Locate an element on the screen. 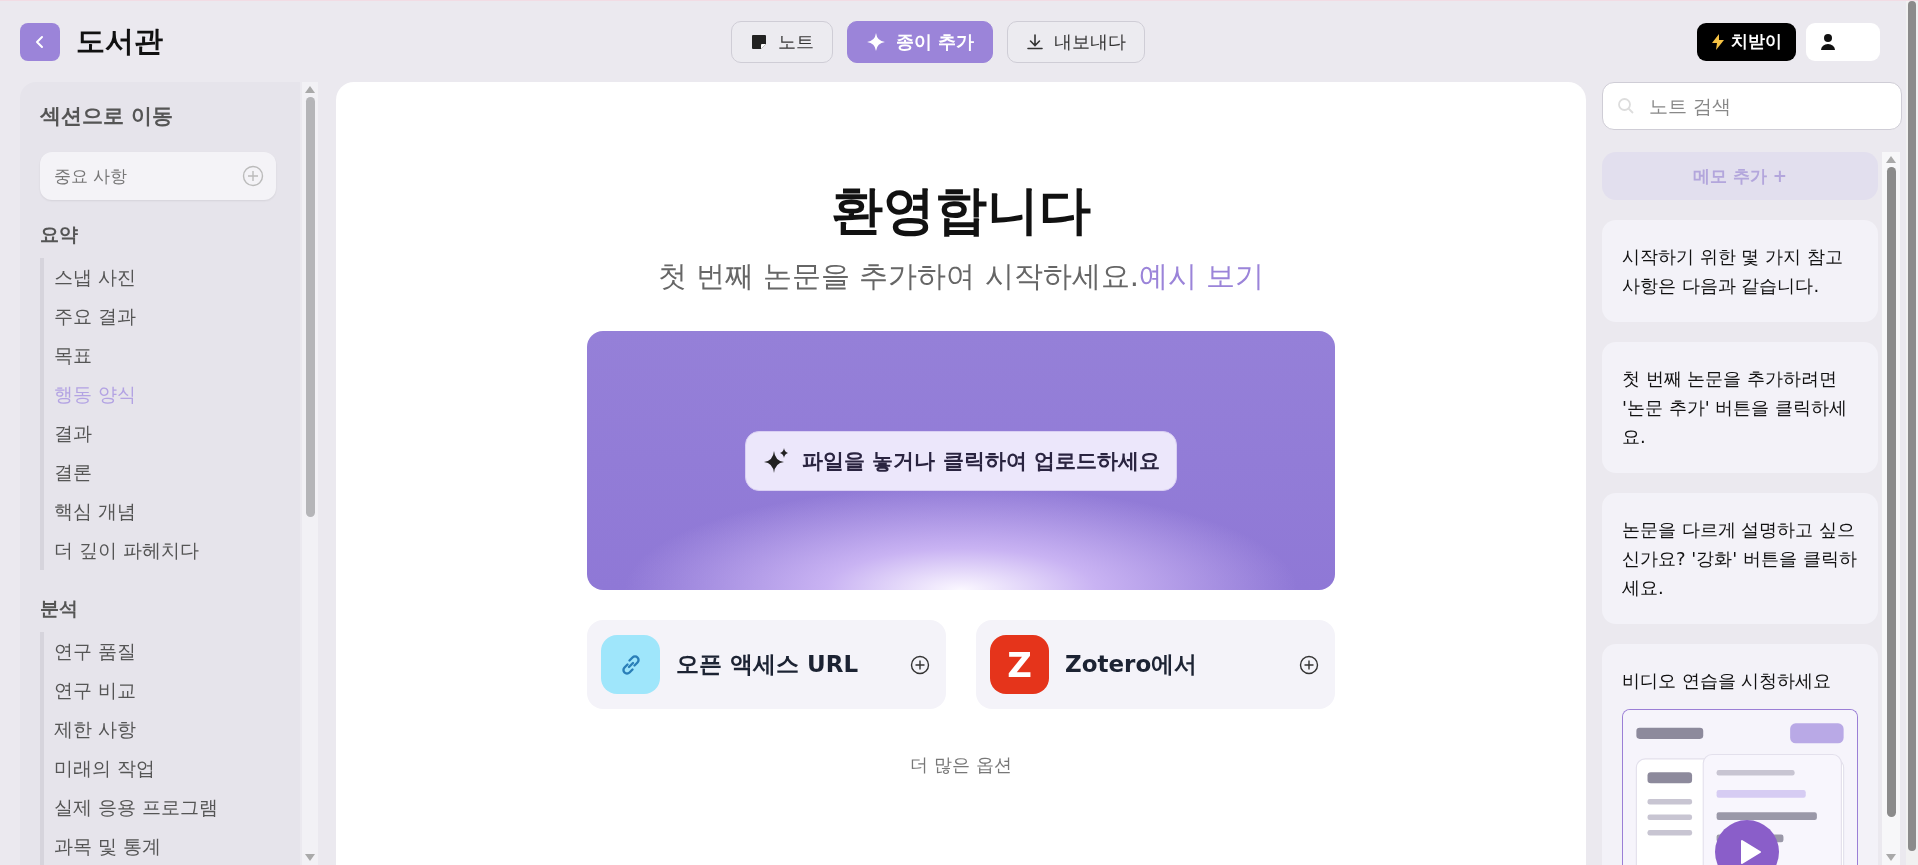  back-button is located at coordinates (40, 41).